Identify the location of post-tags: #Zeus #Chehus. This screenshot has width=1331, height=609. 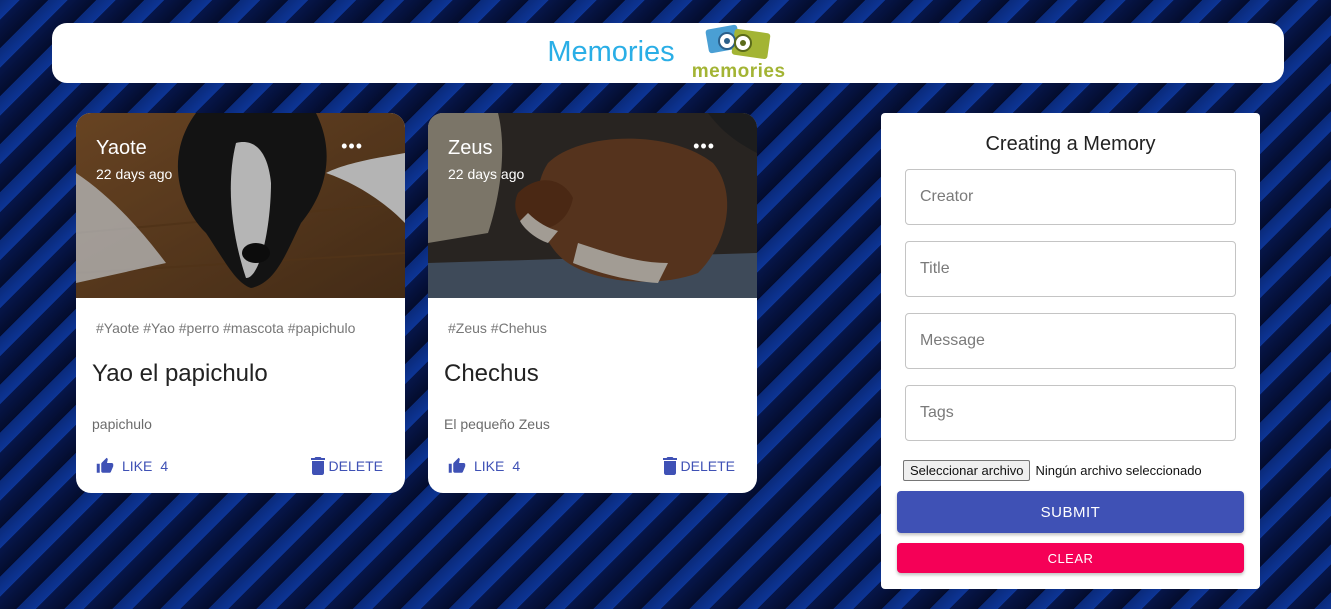
(497, 328).